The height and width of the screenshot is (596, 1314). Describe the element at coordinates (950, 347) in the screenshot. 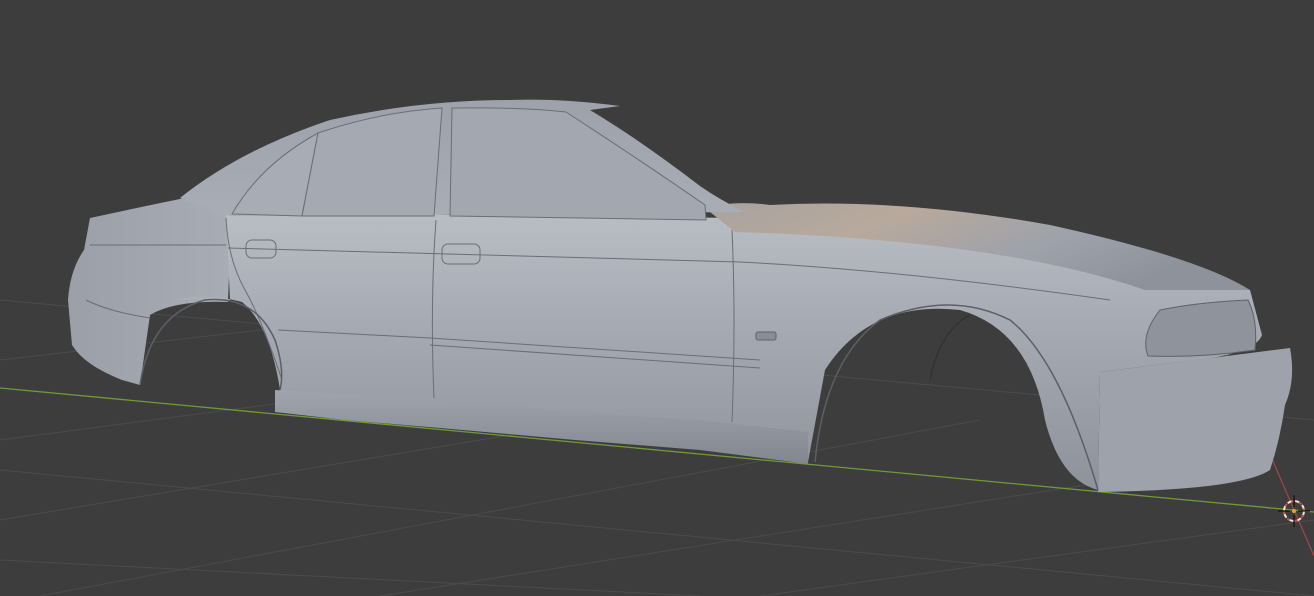

I see `front-arch-inner` at that location.